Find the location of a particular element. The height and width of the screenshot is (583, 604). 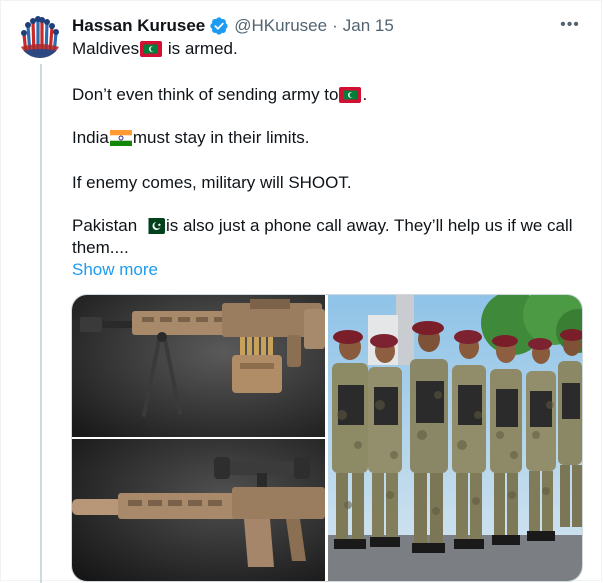

timestamp: Jan 15 is located at coordinates (368, 26).